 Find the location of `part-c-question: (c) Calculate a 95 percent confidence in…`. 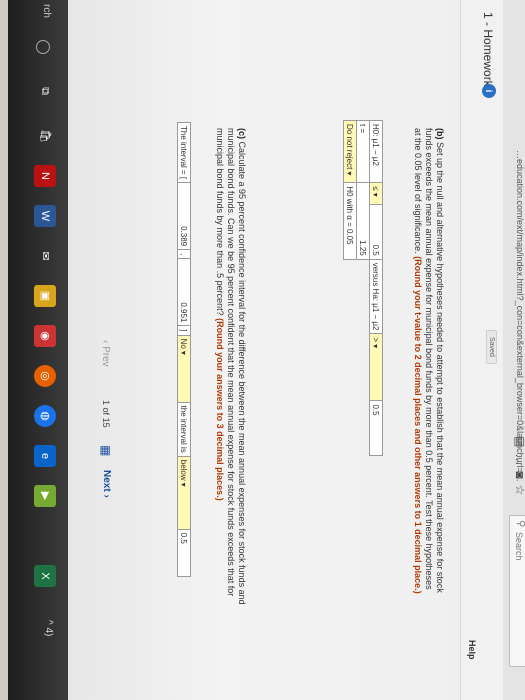

part-c-question: (c) Calculate a 95 percent confidence in… is located at coordinates (230, 373).